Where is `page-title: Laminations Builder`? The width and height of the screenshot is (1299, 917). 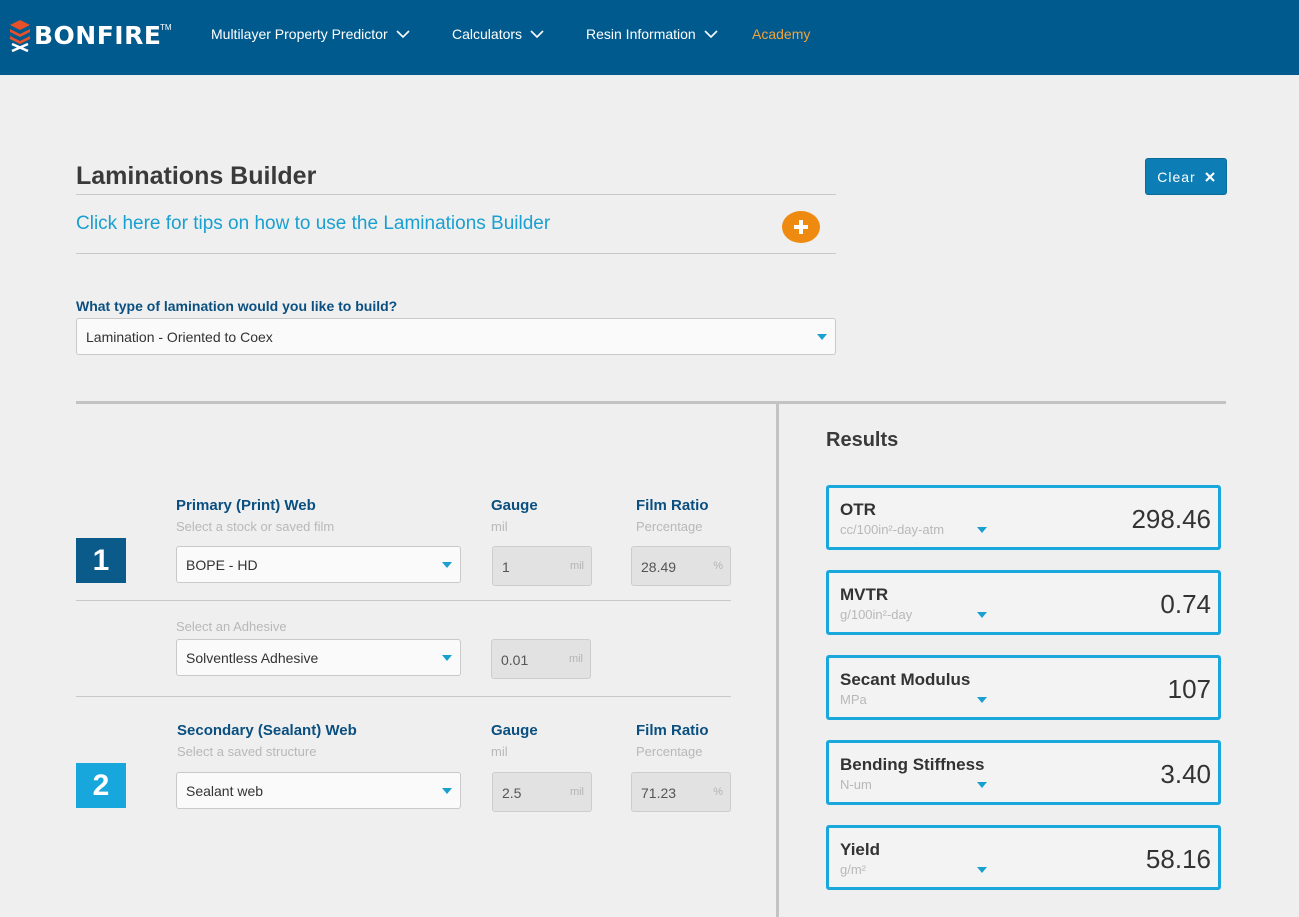
page-title: Laminations Builder is located at coordinates (196, 176).